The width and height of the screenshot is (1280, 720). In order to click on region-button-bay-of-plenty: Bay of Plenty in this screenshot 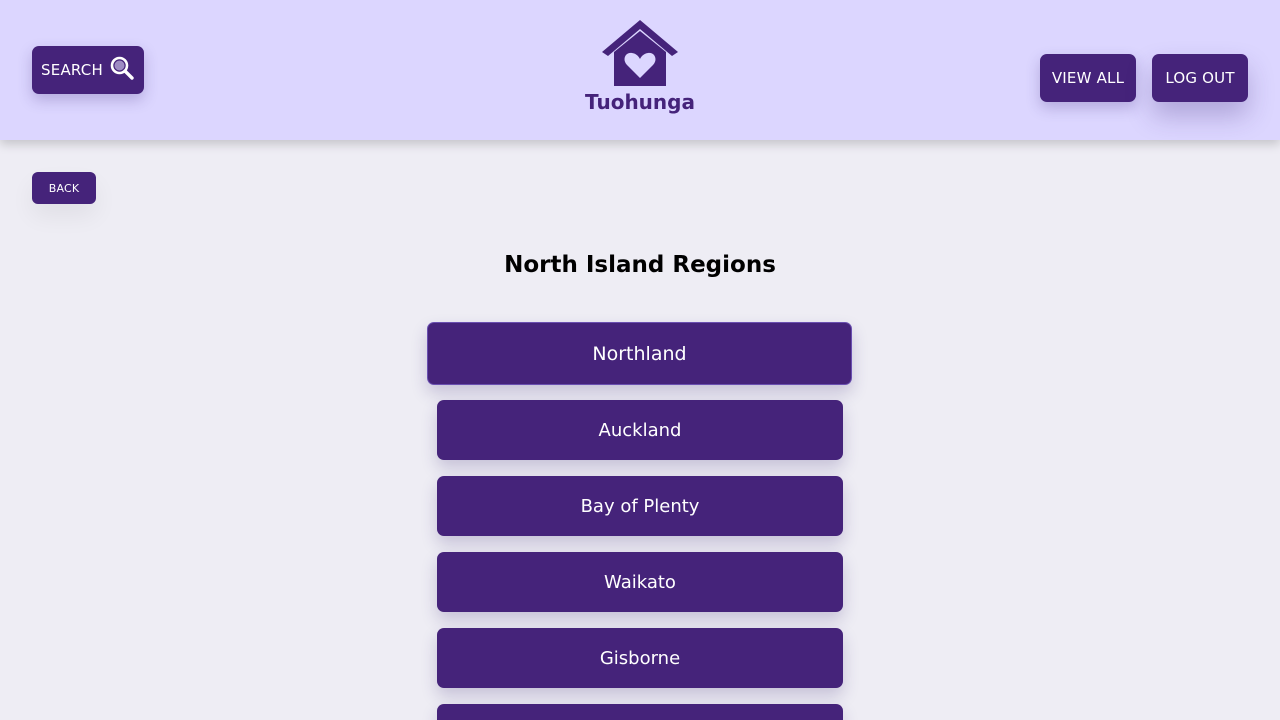, I will do `click(640, 506)`.